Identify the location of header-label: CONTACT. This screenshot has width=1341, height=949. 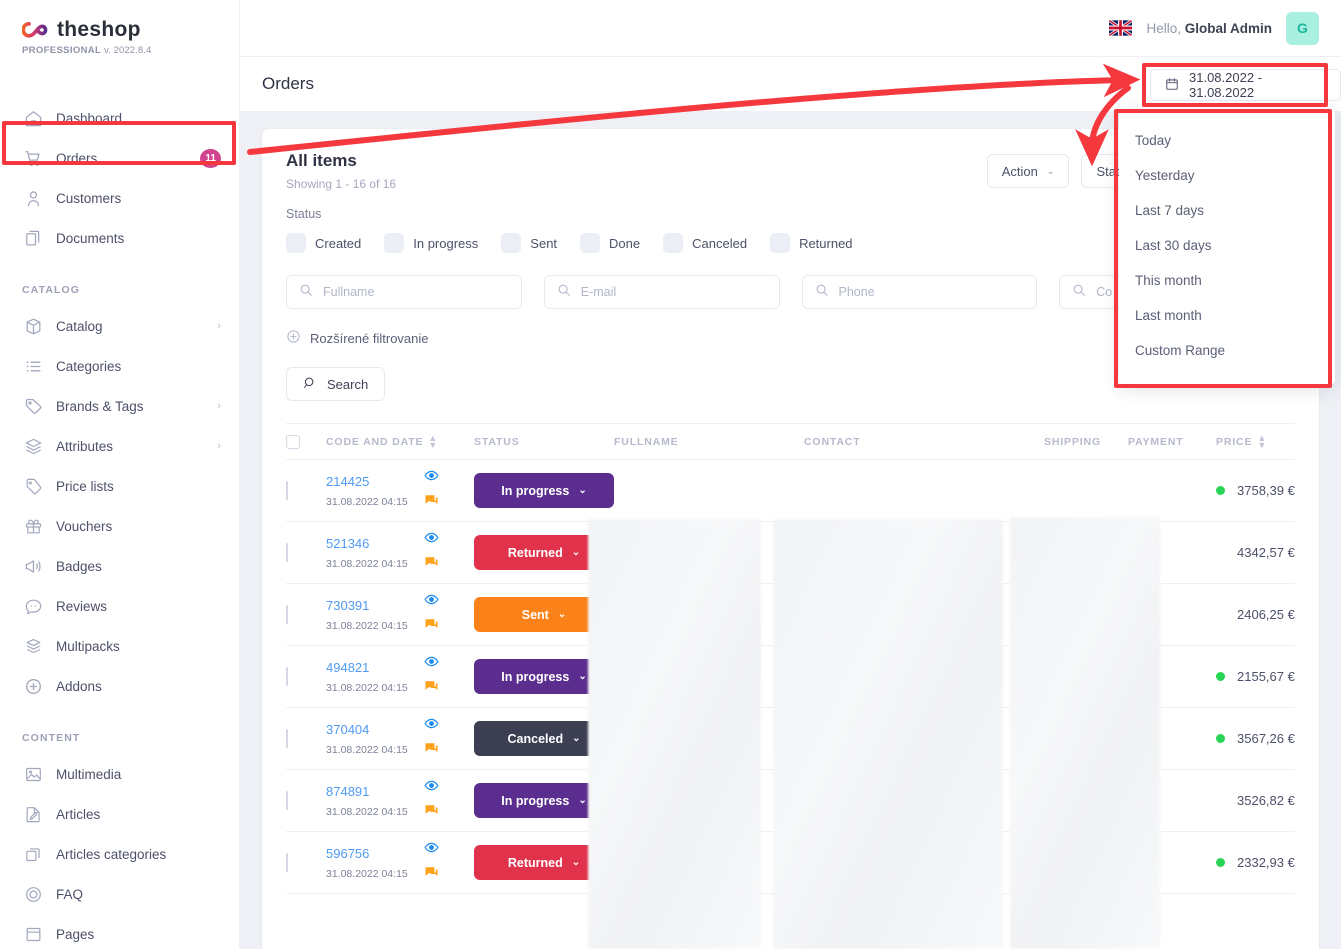
(832, 441).